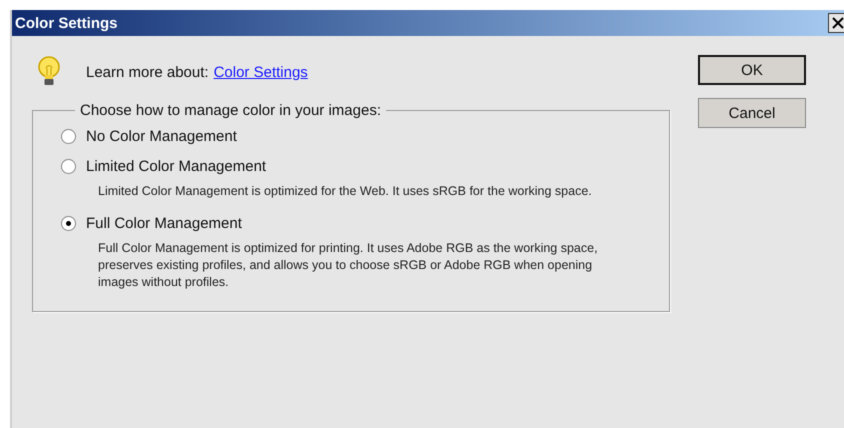 The height and width of the screenshot is (428, 844). I want to click on close-button, so click(836, 23).